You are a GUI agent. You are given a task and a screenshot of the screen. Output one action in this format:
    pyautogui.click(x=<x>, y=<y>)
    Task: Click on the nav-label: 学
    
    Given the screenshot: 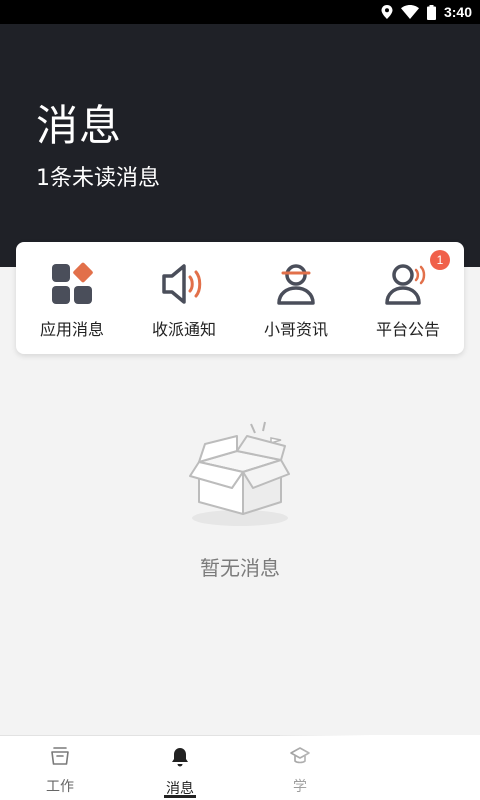 What is the action you would take?
    pyautogui.click(x=300, y=787)
    